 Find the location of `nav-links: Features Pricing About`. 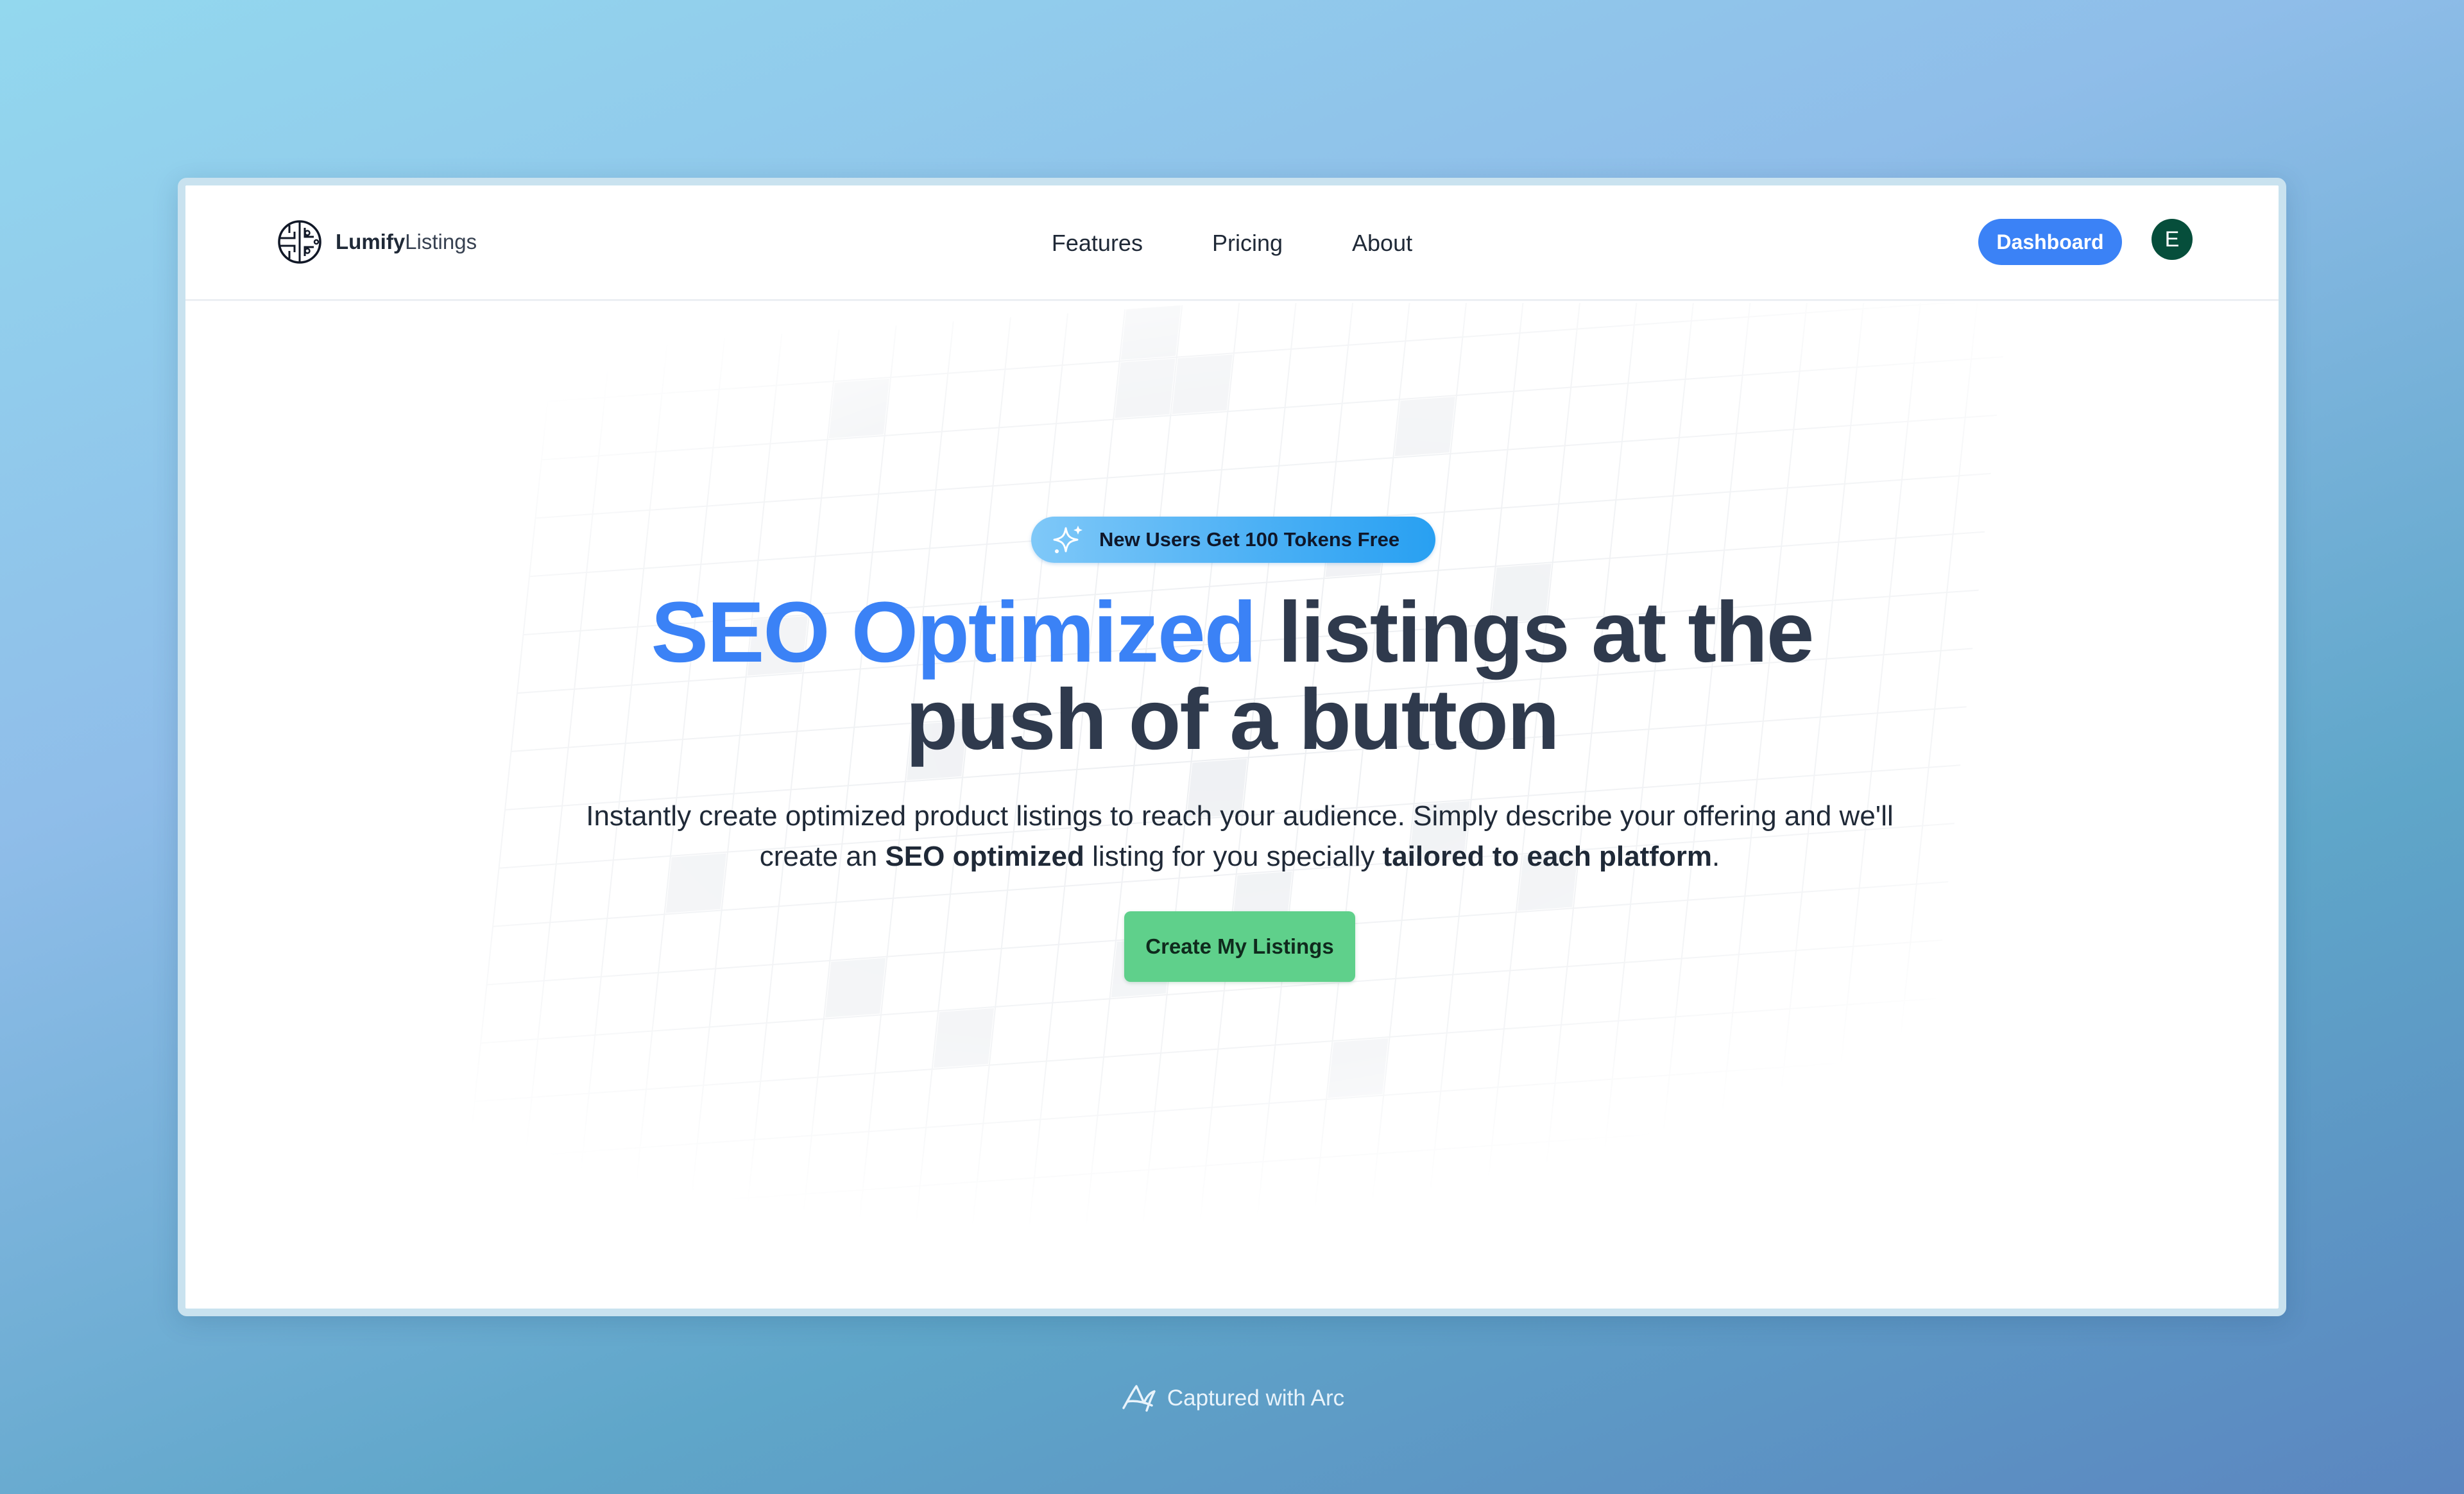

nav-links: Features Pricing About is located at coordinates (1232, 243).